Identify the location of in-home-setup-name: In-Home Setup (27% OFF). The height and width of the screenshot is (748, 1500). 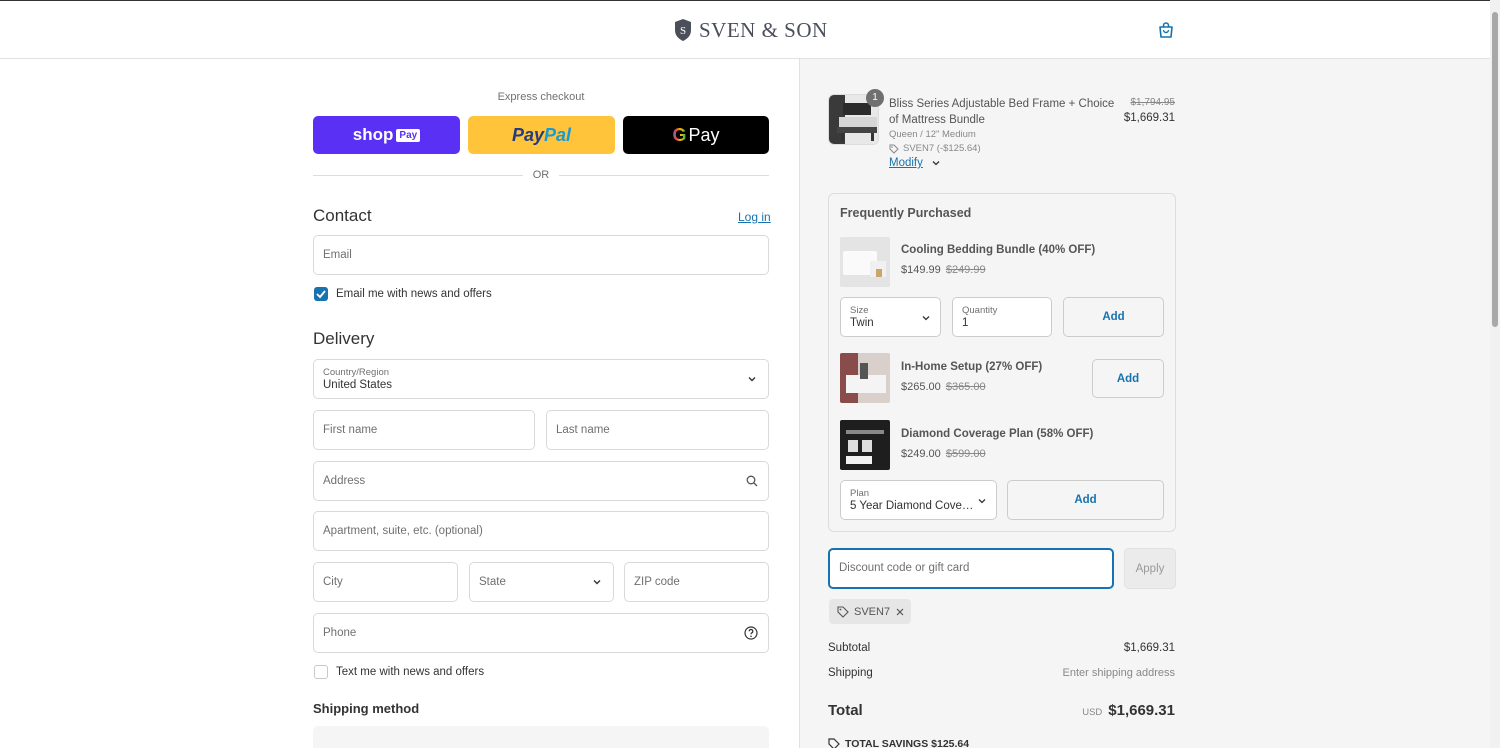
(972, 367).